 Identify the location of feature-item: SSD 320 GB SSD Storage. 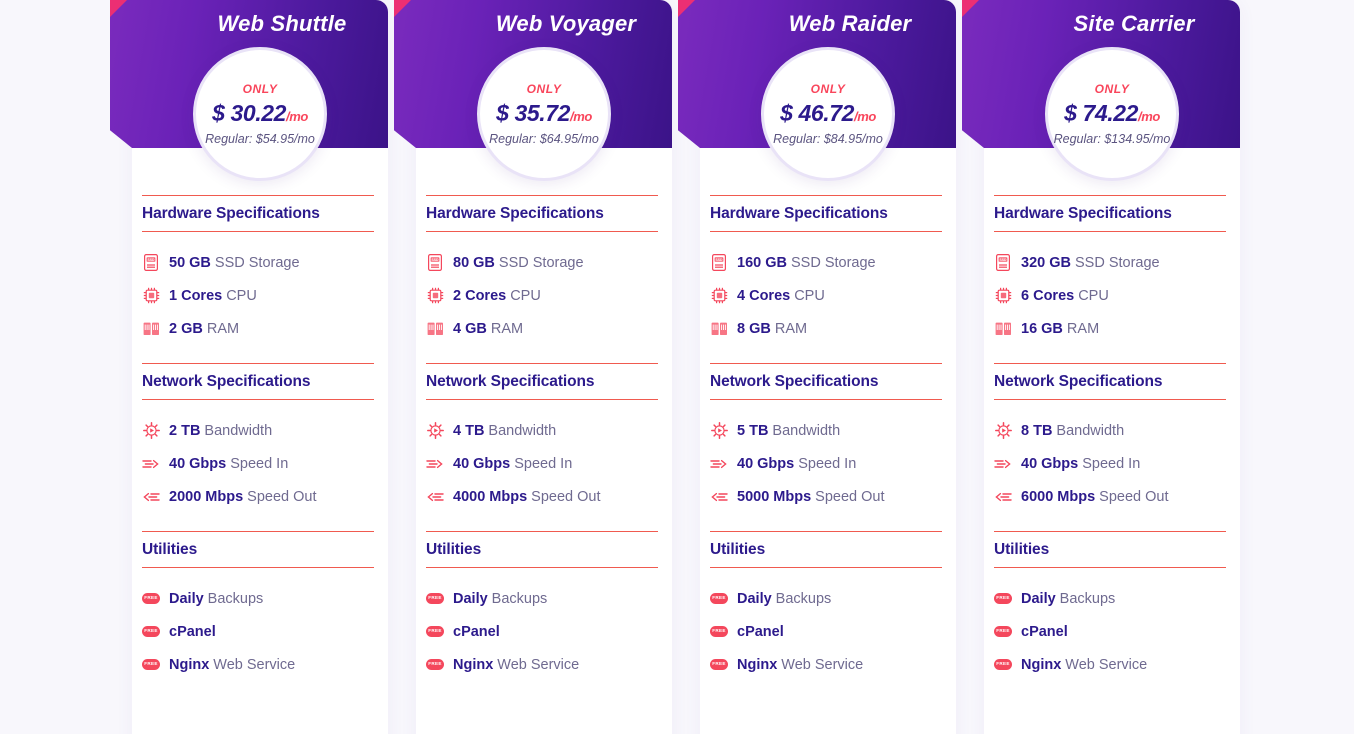
(1110, 262).